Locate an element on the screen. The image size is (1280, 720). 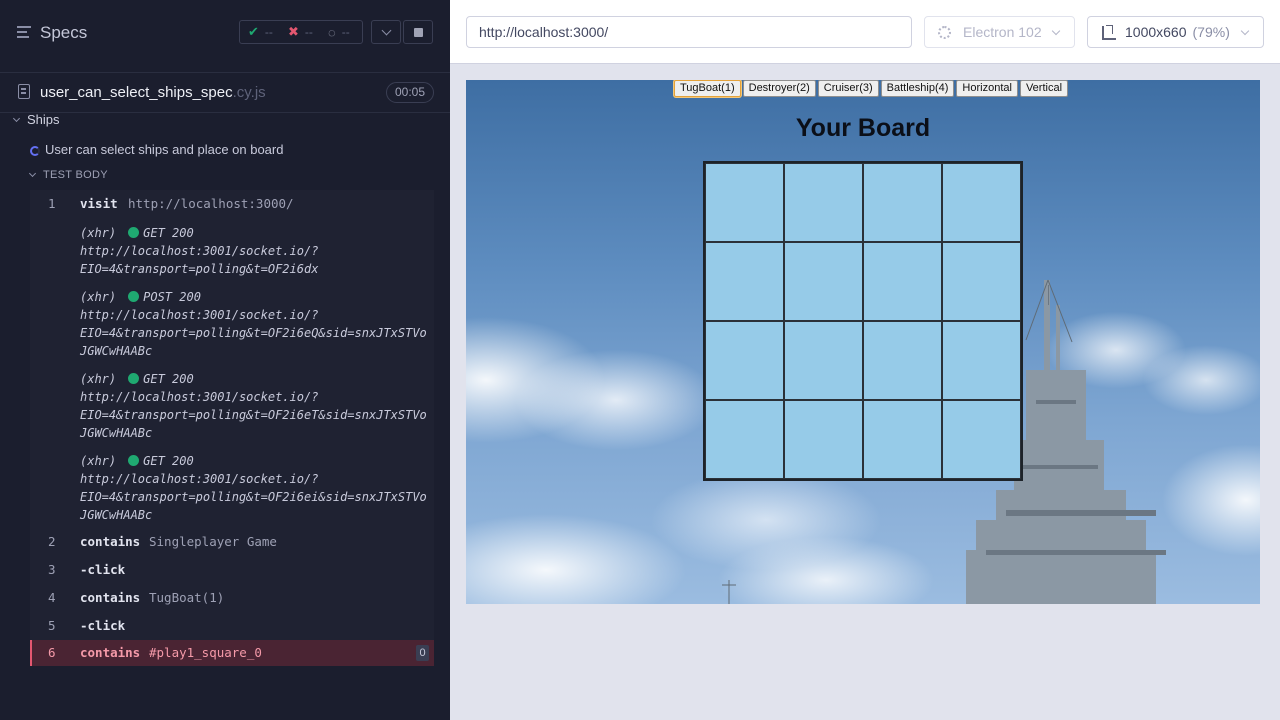
test-body-header: TEST BODY is located at coordinates (68, 175).